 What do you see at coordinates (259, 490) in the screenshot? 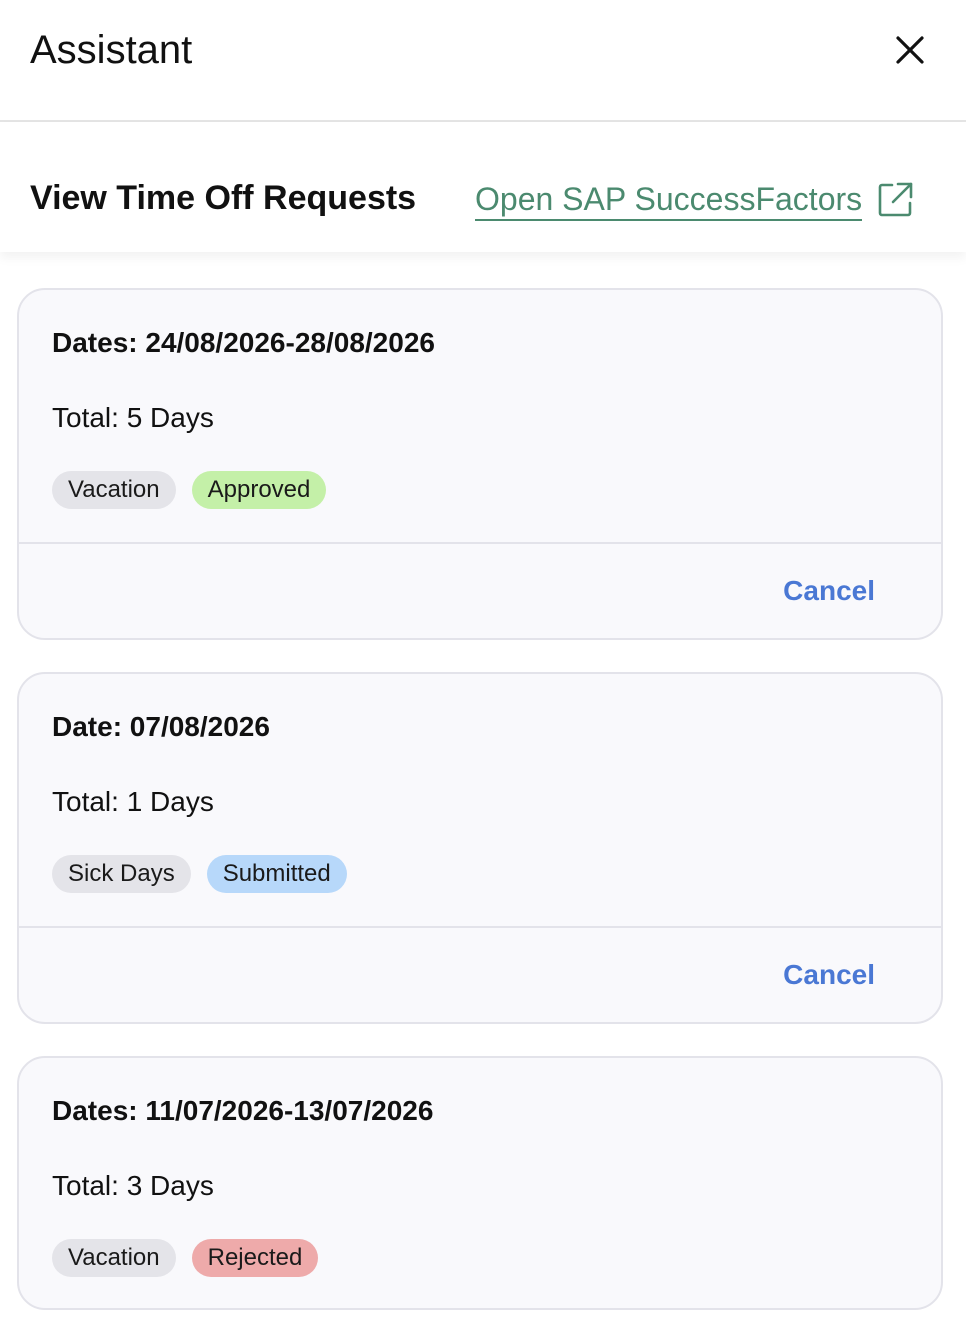
I see `status-badge: Approved` at bounding box center [259, 490].